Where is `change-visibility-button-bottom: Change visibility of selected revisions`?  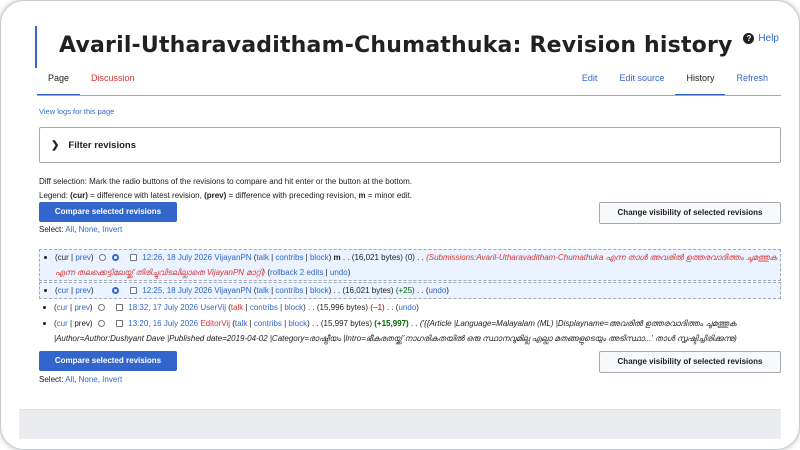
change-visibility-button-bottom: Change visibility of selected revisions is located at coordinates (690, 362).